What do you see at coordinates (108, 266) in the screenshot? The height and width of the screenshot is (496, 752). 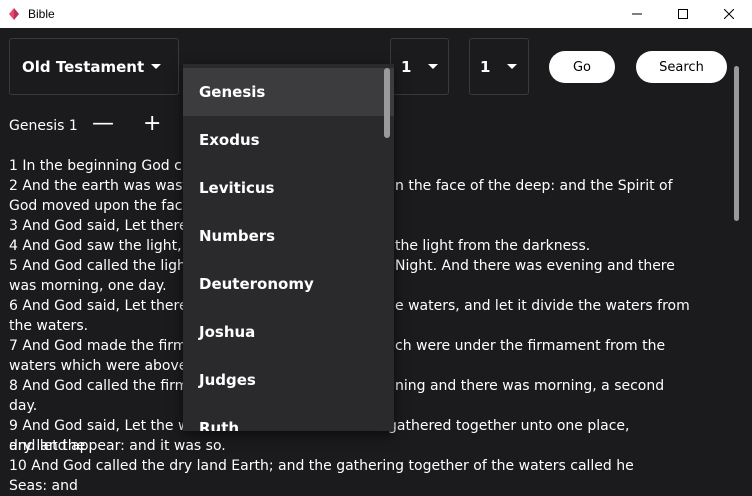 I see `verse-line-text: 5 And God called the light N` at bounding box center [108, 266].